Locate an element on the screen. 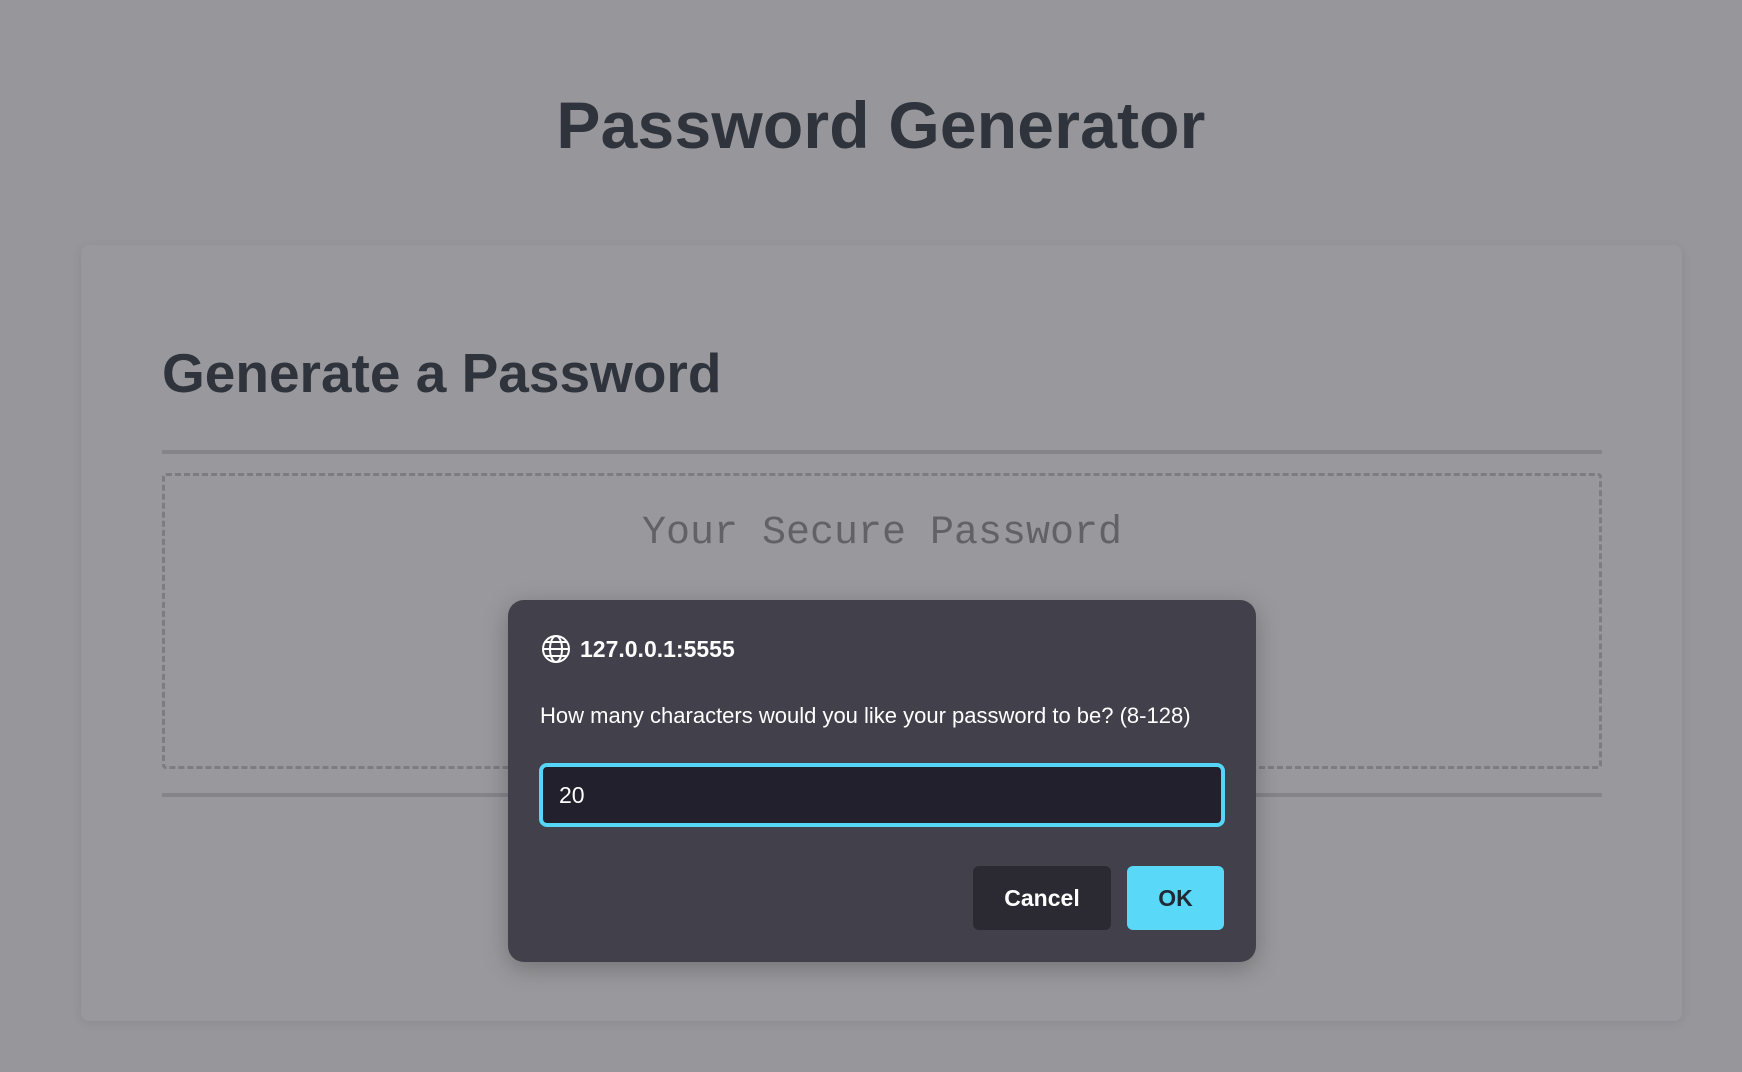 Image resolution: width=1742 pixels, height=1072 pixels. dialog-origin-text: 127.0.0.1:5555 is located at coordinates (657, 648).